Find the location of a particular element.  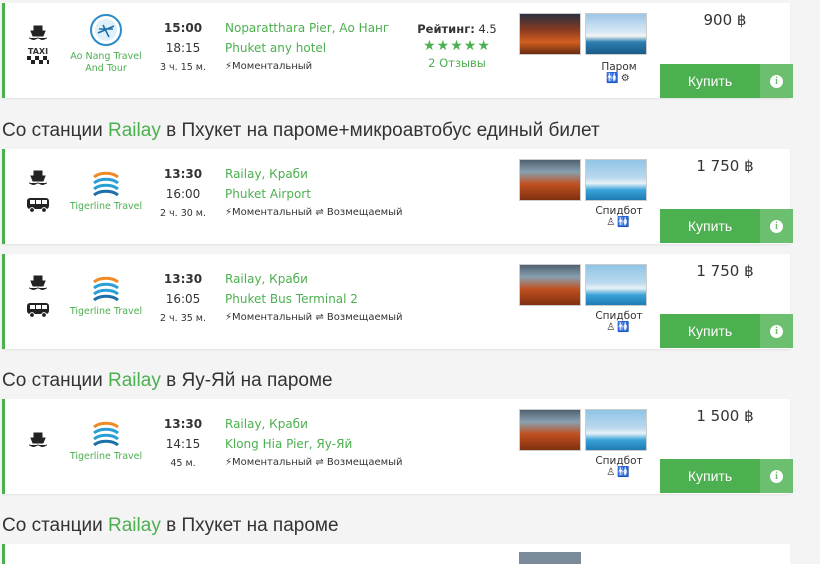

vessel-photo-partial is located at coordinates (550, 558).